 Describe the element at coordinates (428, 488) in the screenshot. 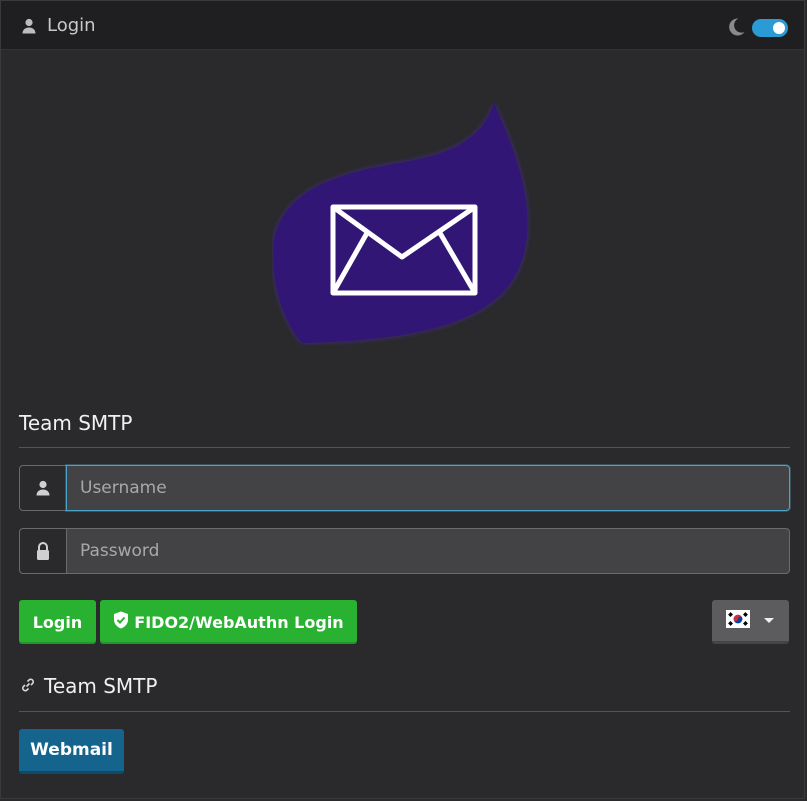

I see `username-input` at that location.